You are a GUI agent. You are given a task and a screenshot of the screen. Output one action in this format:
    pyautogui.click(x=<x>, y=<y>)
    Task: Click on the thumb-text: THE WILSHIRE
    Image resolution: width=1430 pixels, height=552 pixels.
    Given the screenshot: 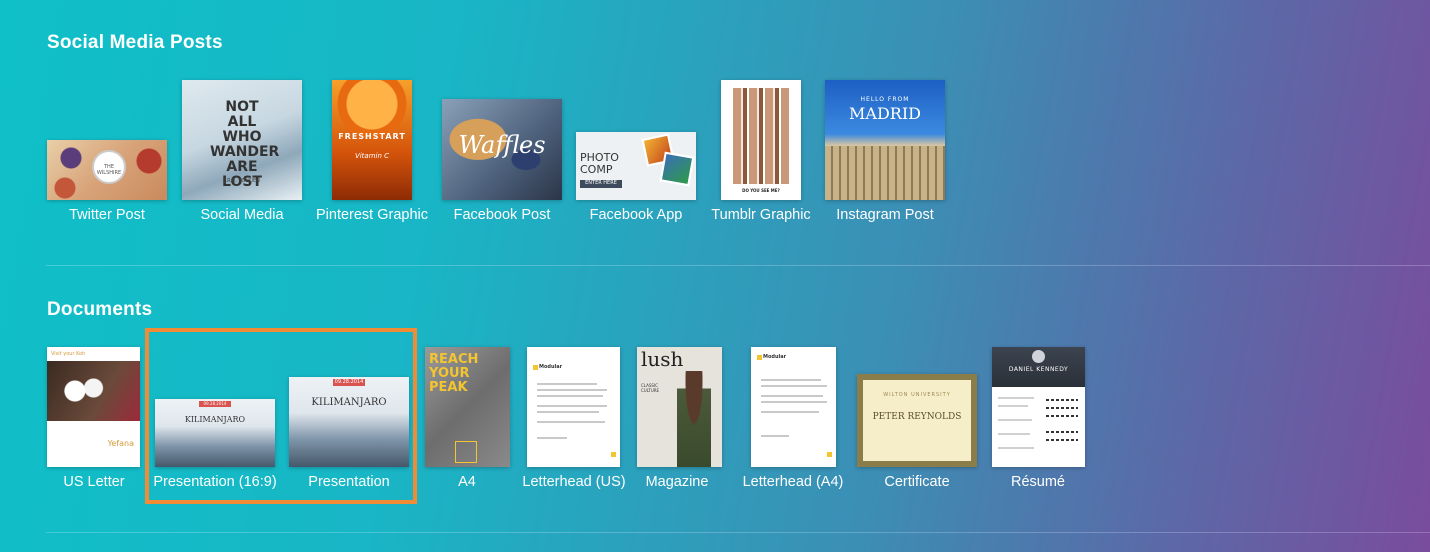 What is the action you would take?
    pyautogui.click(x=109, y=170)
    